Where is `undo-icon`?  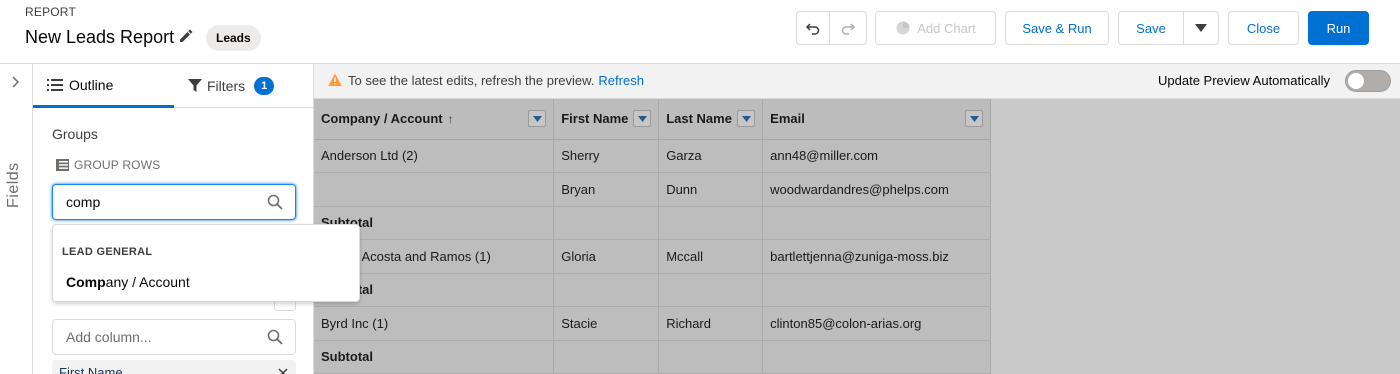
undo-icon is located at coordinates (812, 29).